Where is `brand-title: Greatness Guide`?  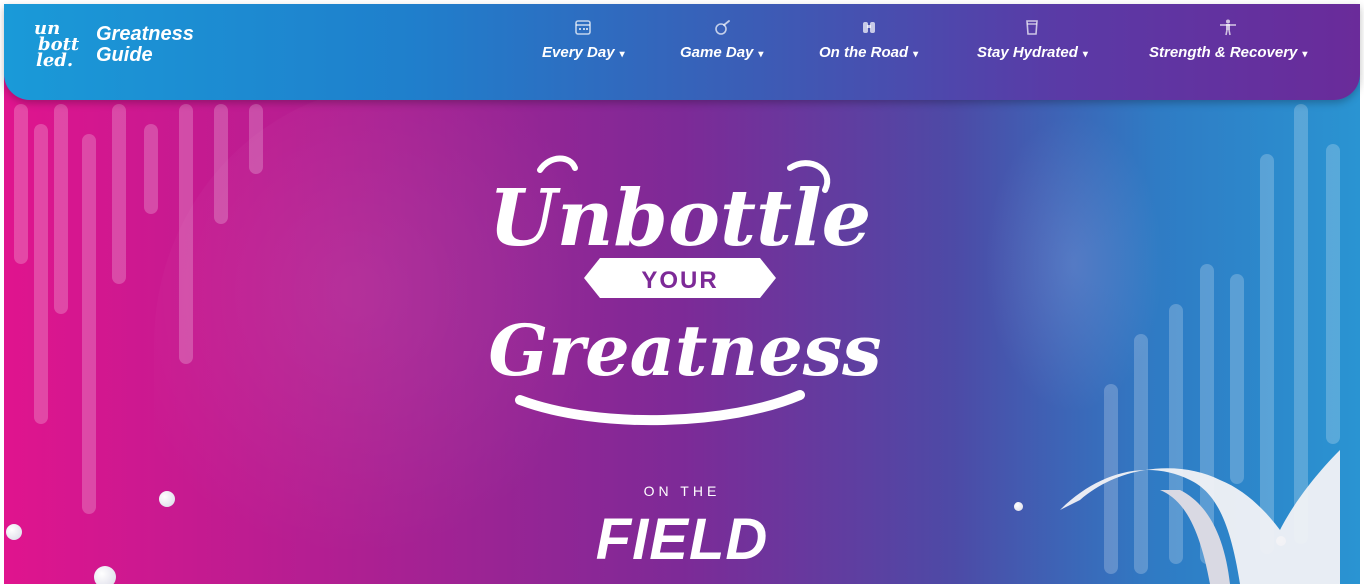 brand-title: Greatness Guide is located at coordinates (145, 45).